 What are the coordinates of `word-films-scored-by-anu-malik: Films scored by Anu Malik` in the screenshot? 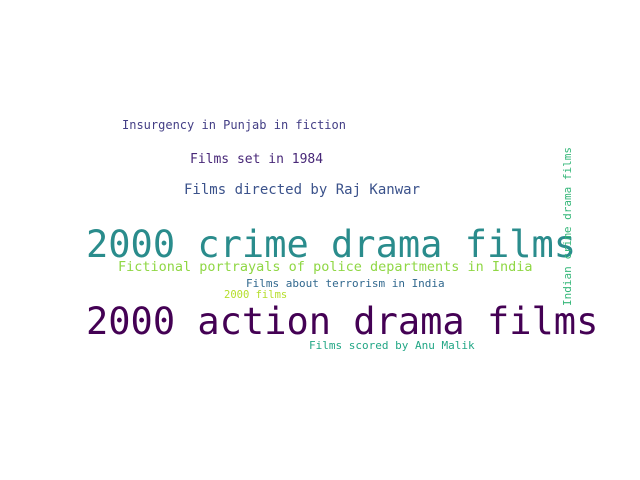 It's located at (392, 345).